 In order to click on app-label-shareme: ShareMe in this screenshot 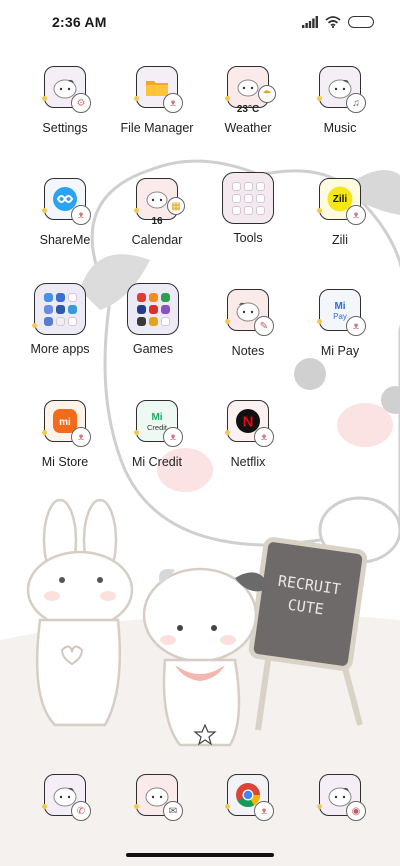, I will do `click(65, 240)`.